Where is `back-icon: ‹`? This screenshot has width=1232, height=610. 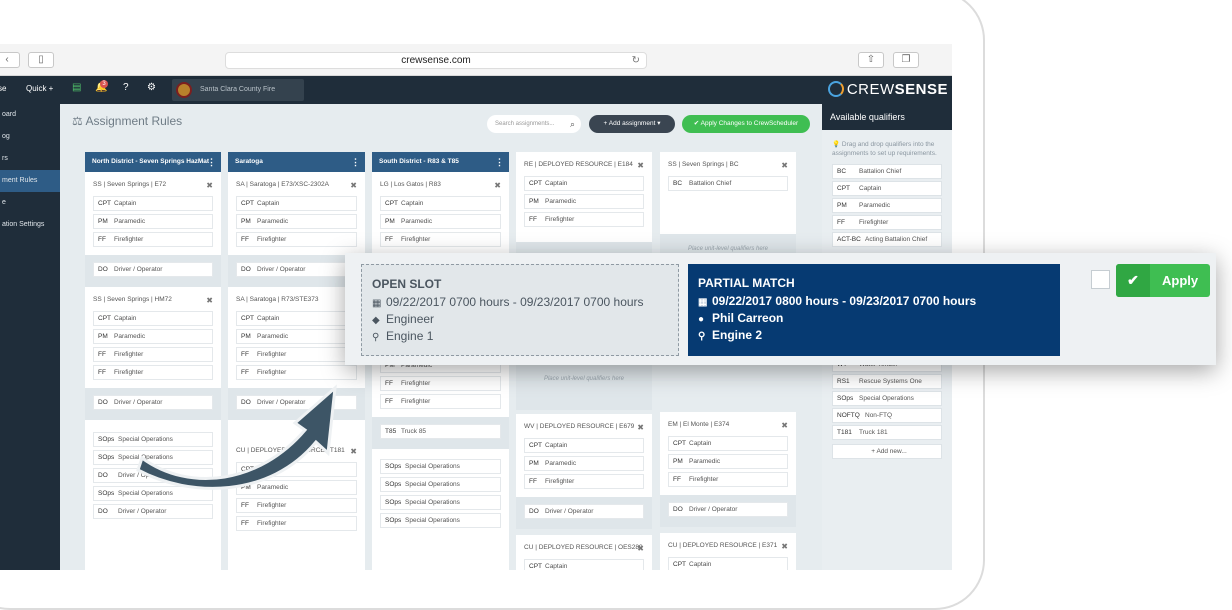 back-icon: ‹ is located at coordinates (10, 60).